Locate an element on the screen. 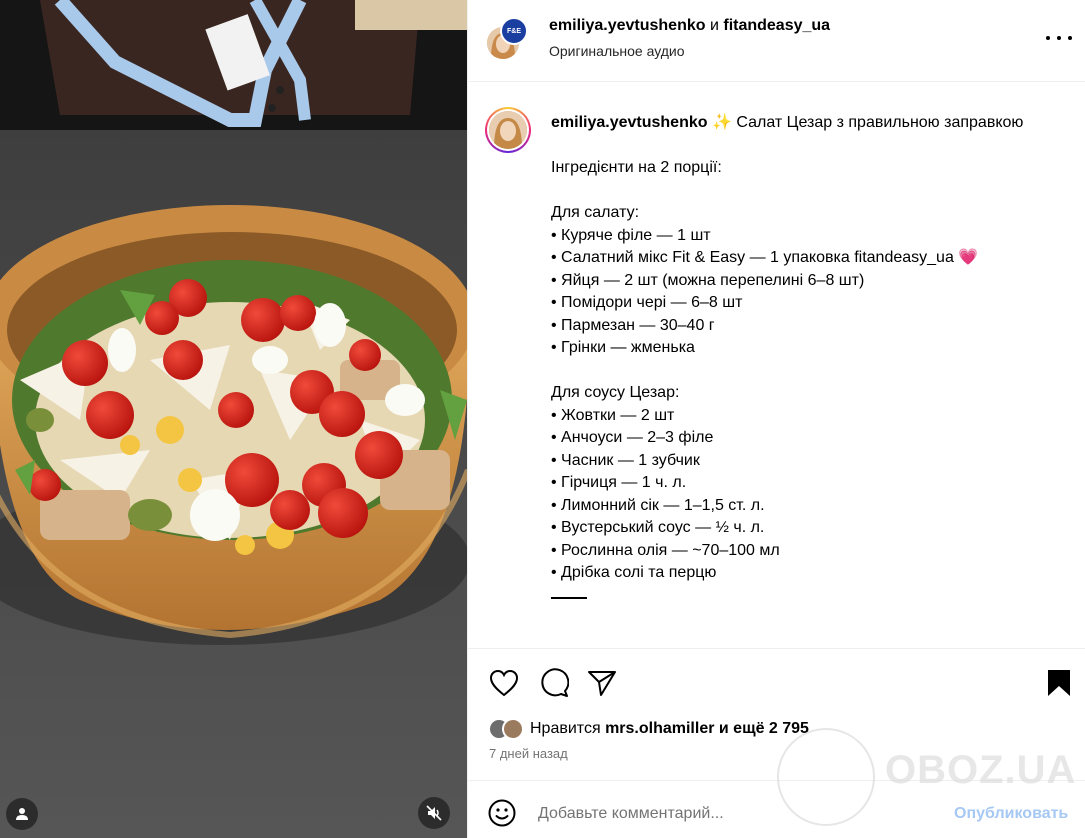 The height and width of the screenshot is (838, 1085). post-timestamp: 7 дней назад is located at coordinates (528, 753).